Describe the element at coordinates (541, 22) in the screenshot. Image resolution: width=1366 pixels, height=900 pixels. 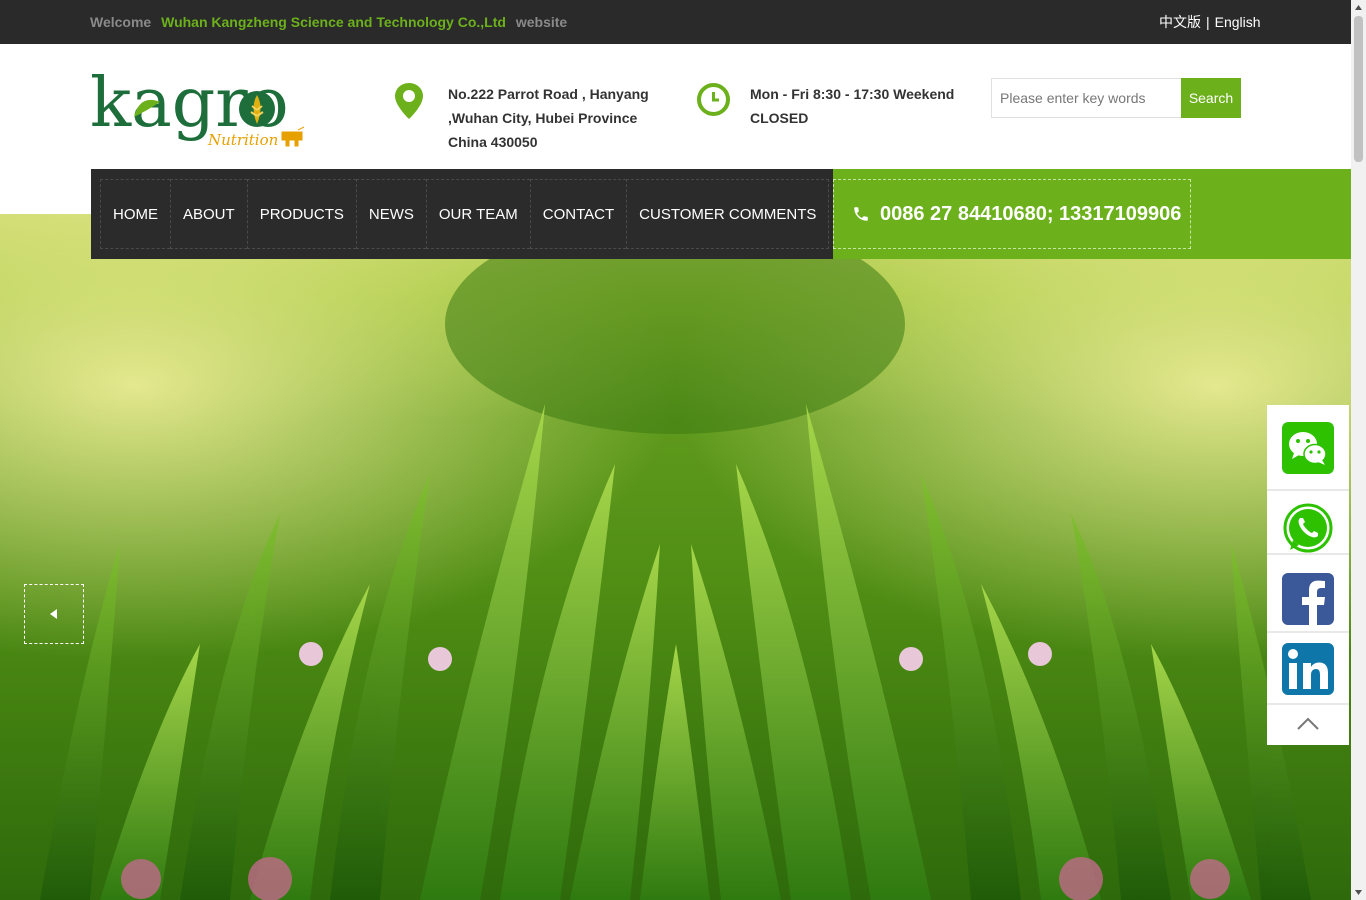
I see `welcome-suffix: website` at that location.